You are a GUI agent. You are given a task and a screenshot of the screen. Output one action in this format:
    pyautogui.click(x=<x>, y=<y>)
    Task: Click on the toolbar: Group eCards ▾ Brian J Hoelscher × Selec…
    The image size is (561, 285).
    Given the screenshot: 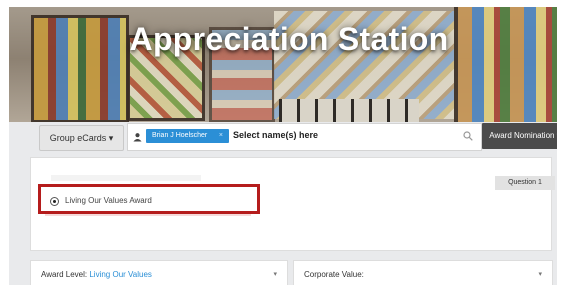 What is the action you would take?
    pyautogui.click(x=292, y=134)
    